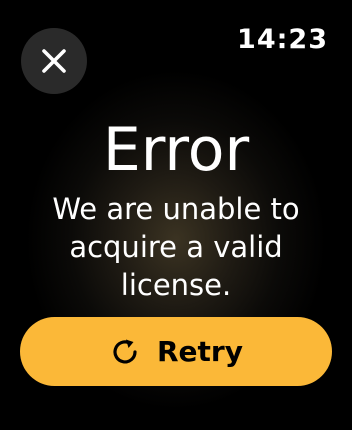 This screenshot has height=430, width=352. What do you see at coordinates (282, 39) in the screenshot?
I see `status-time: 14:23` at bounding box center [282, 39].